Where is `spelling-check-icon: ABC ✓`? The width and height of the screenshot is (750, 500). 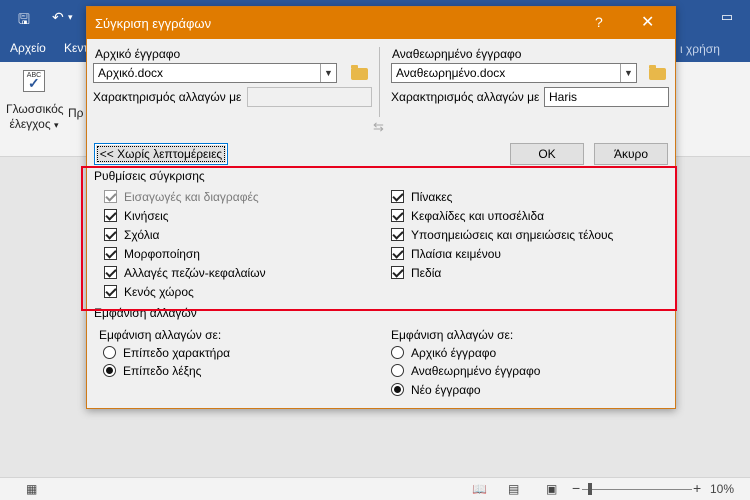 spelling-check-icon: ABC ✓ is located at coordinates (34, 81).